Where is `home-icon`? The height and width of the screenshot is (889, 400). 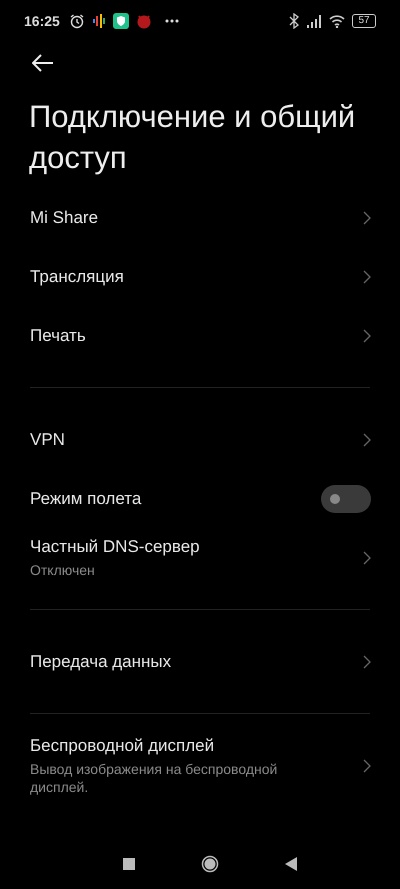
home-icon is located at coordinates (210, 864).